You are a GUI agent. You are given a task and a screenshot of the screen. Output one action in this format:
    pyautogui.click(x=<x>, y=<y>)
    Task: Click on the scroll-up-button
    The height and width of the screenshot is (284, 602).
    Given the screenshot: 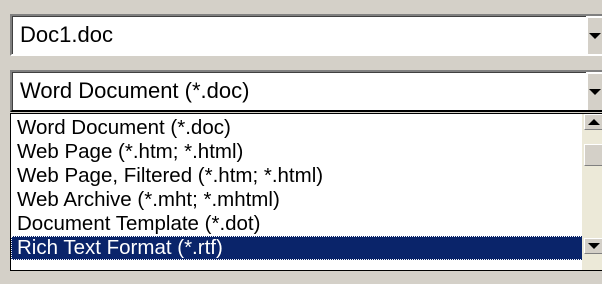 What is the action you would take?
    pyautogui.click(x=593, y=122)
    